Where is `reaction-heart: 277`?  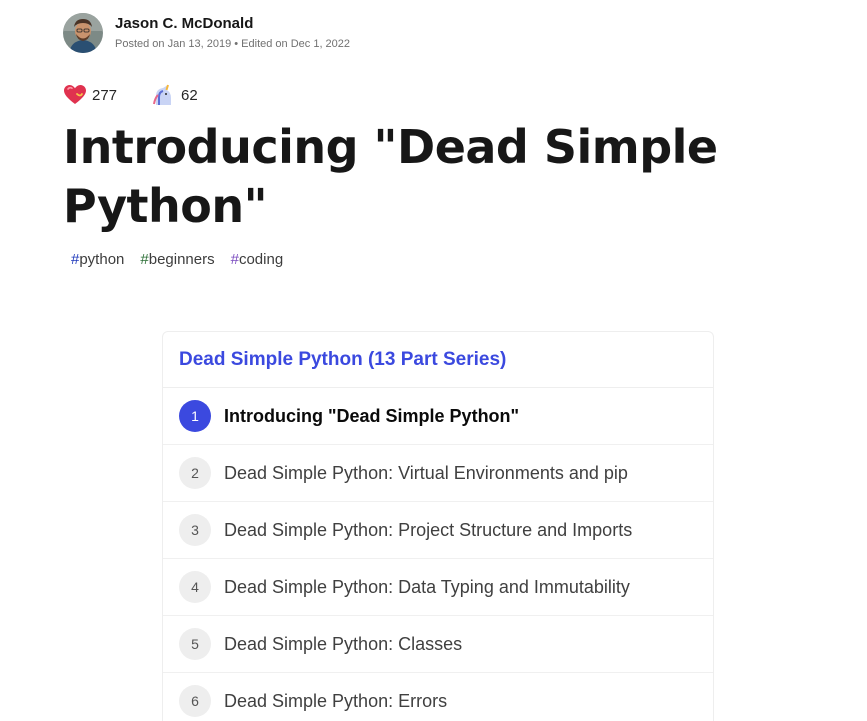
reaction-heart: 277 is located at coordinates (90, 95).